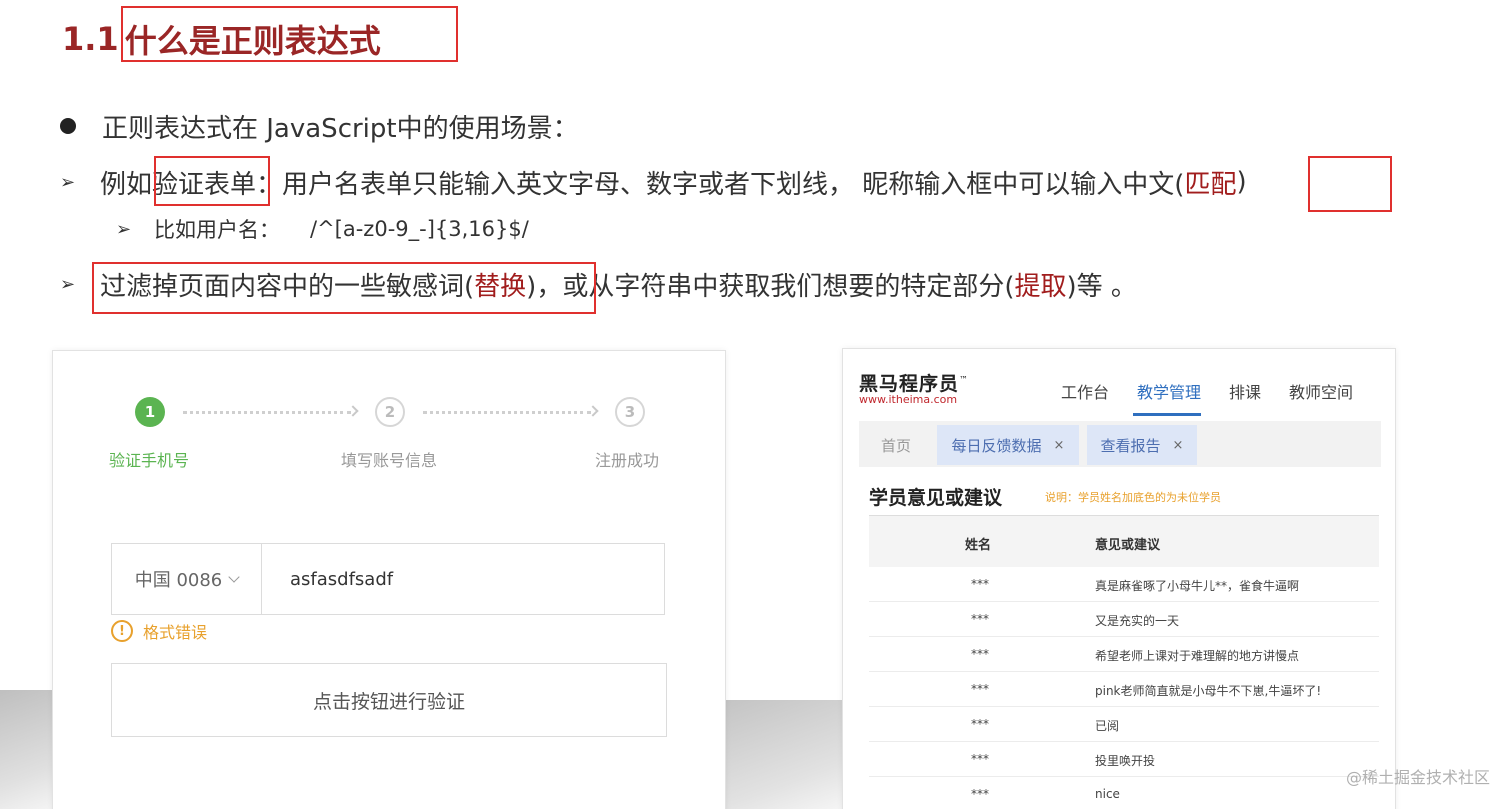 The image size is (1512, 809). Describe the element at coordinates (1241, 182) in the screenshot. I see `item1-close: )` at that location.